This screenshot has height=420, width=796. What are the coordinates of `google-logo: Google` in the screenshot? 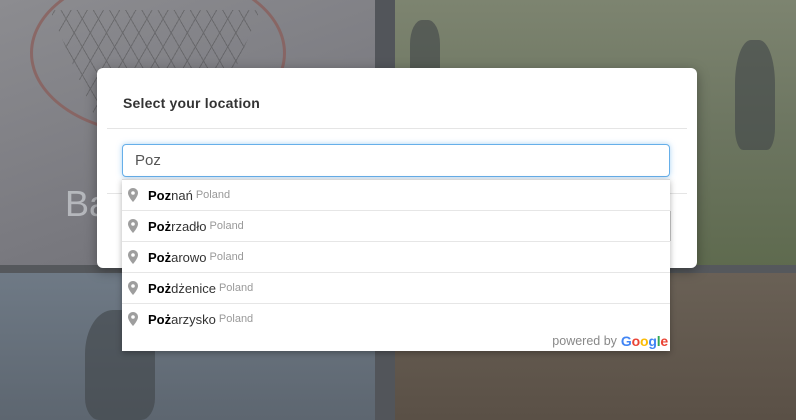 It's located at (644, 341).